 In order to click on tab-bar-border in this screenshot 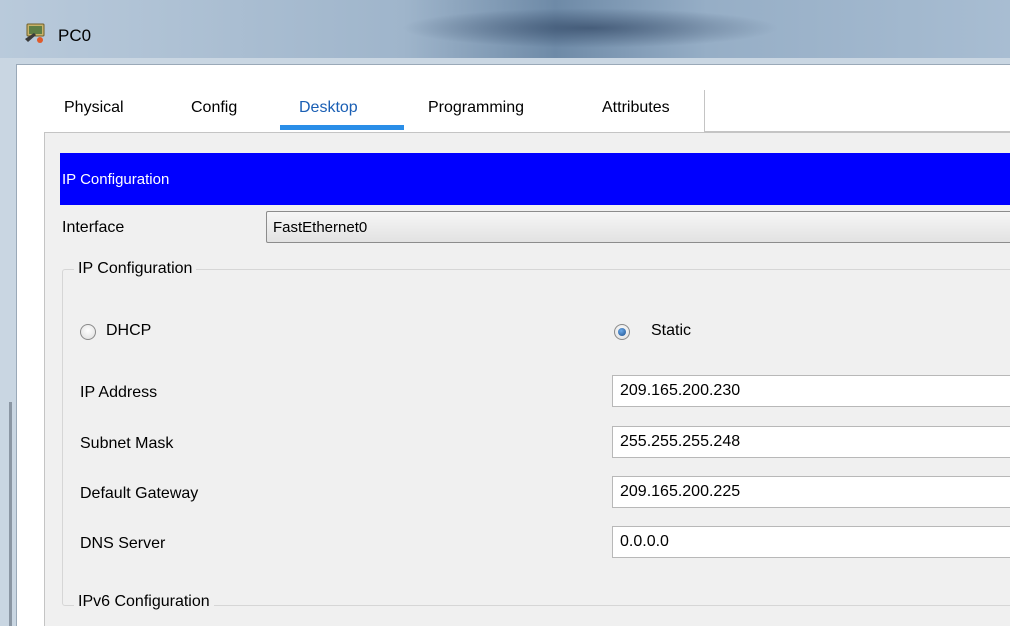, I will do `click(857, 111)`.